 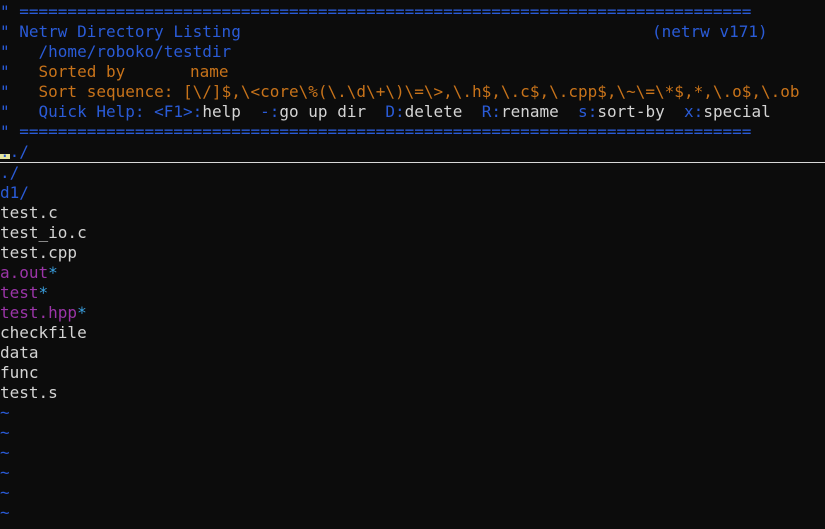 I want to click on banner-sorted-label: Sorted by, so click(x=82, y=71).